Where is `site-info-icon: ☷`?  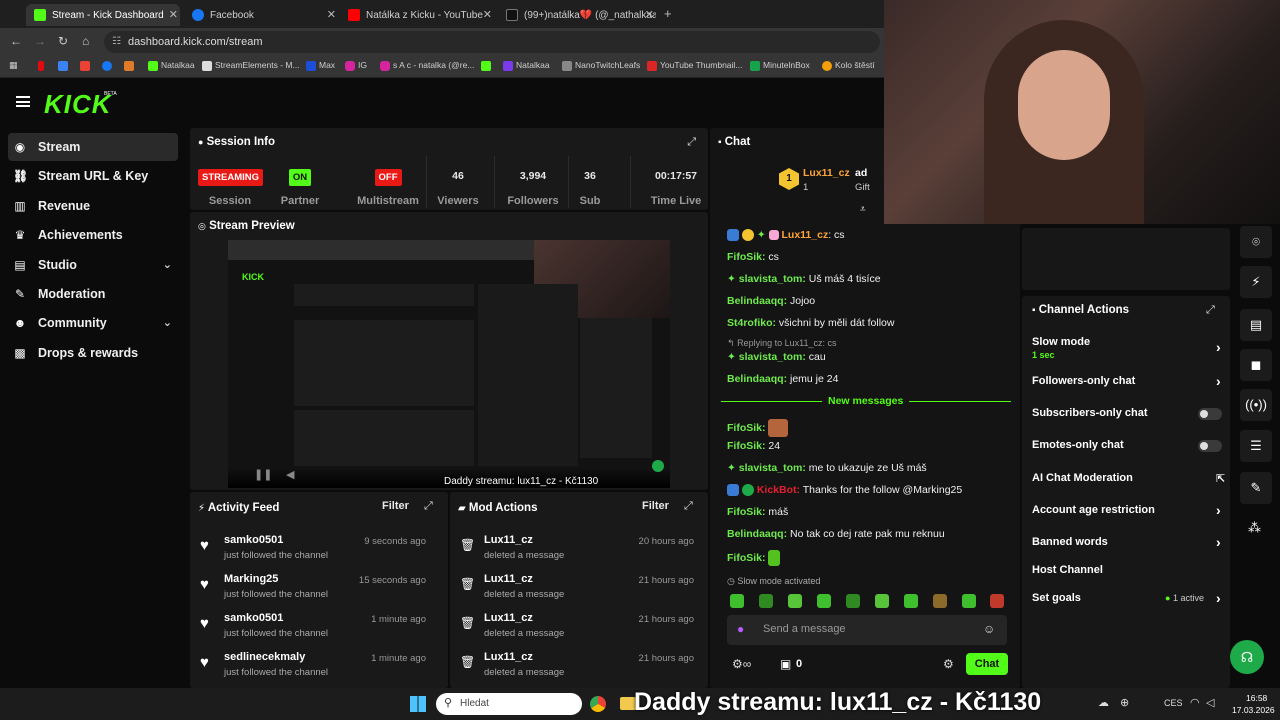
site-info-icon: ☷ is located at coordinates (116, 42).